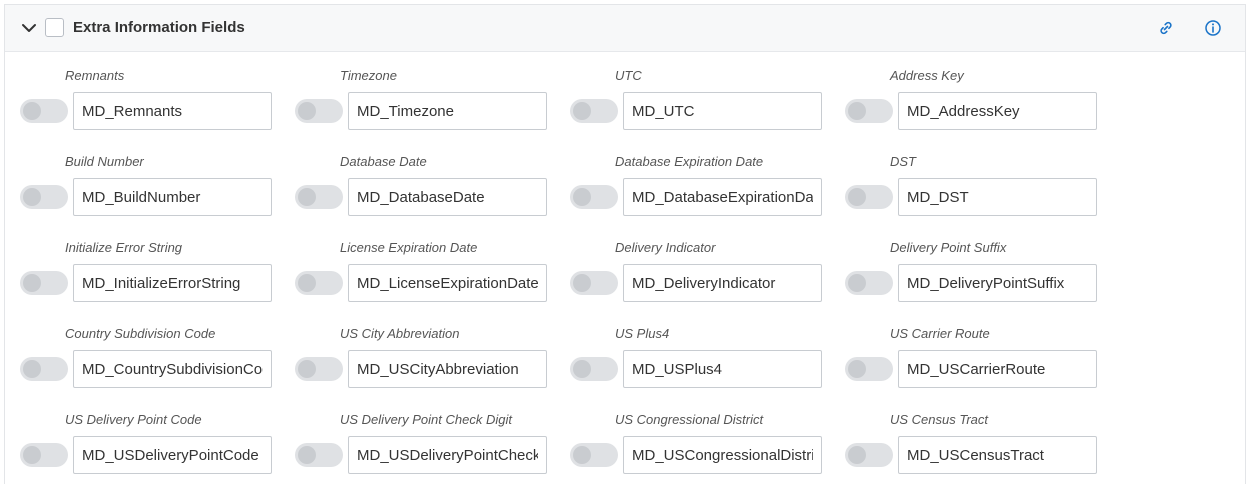  Describe the element at coordinates (409, 247) in the screenshot. I see `field-label: License Expiration Date` at that location.